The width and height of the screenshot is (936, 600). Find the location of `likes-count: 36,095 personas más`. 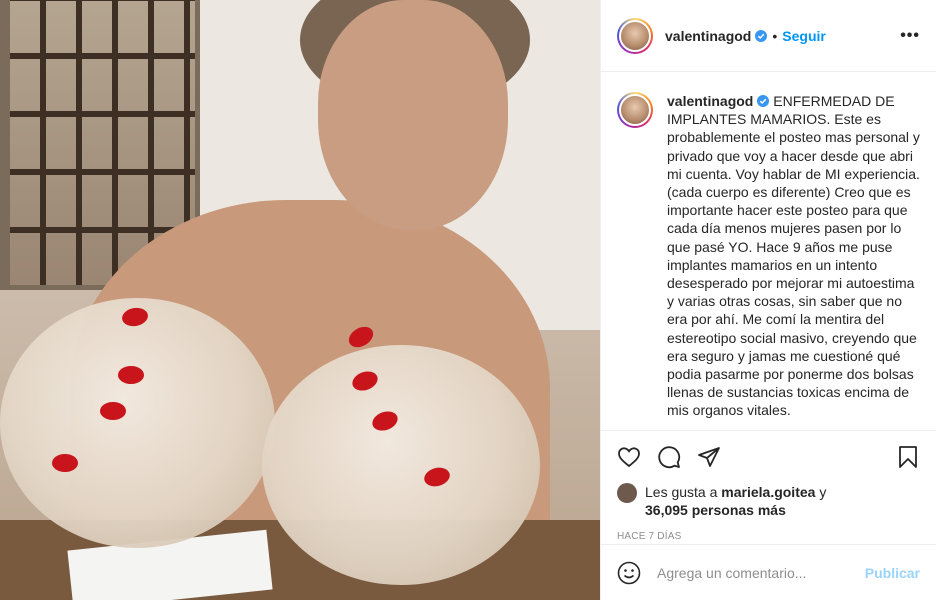

likes-count: 36,095 personas más is located at coordinates (715, 510).